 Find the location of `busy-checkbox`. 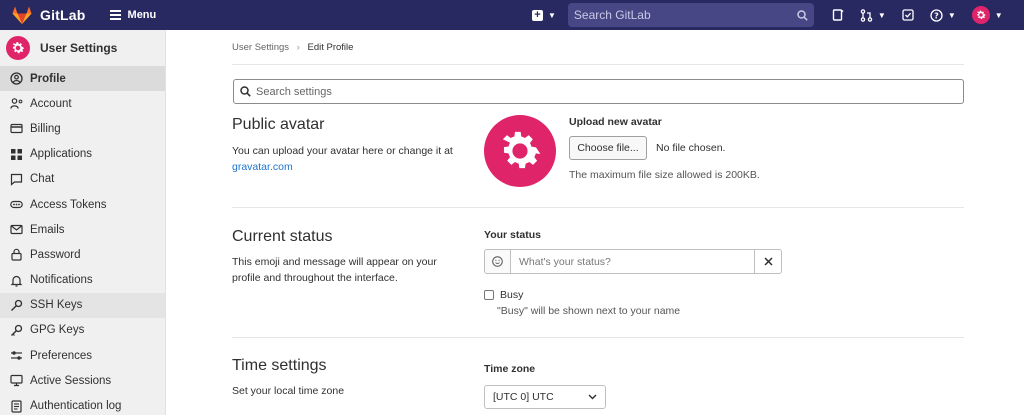

busy-checkbox is located at coordinates (489, 295).